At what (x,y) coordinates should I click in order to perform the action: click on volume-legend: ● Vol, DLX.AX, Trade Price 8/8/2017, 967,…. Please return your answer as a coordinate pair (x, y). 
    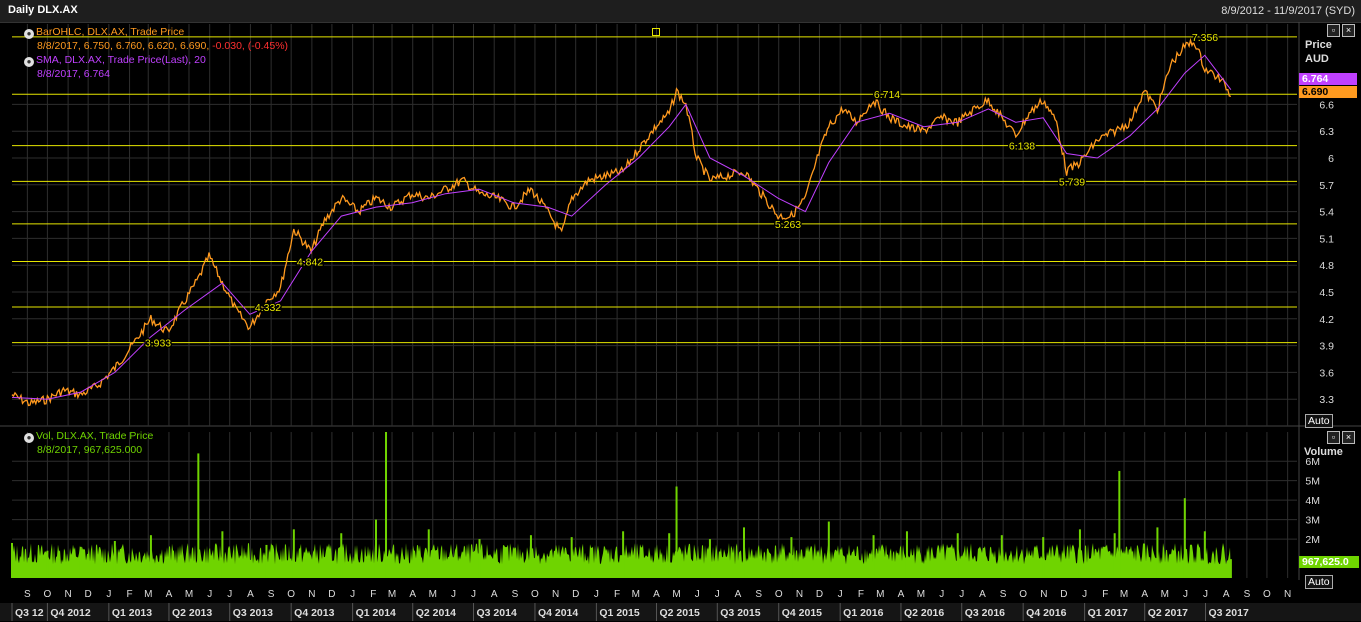
    Looking at the image, I should click on (88, 443).